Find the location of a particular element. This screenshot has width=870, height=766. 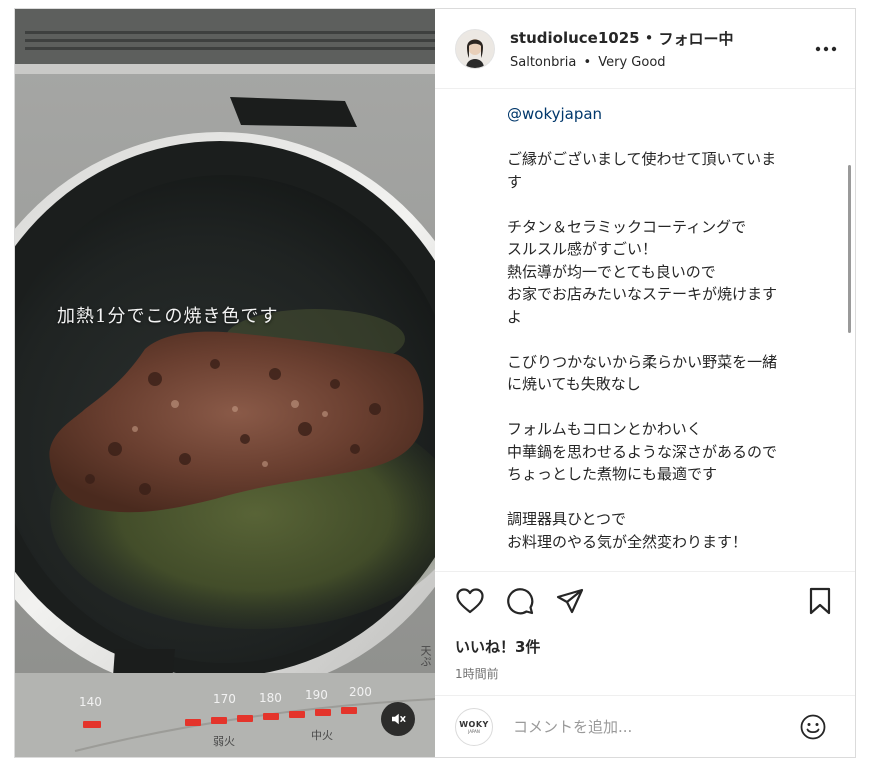

author-username: studioluce1025 is located at coordinates (575, 38).